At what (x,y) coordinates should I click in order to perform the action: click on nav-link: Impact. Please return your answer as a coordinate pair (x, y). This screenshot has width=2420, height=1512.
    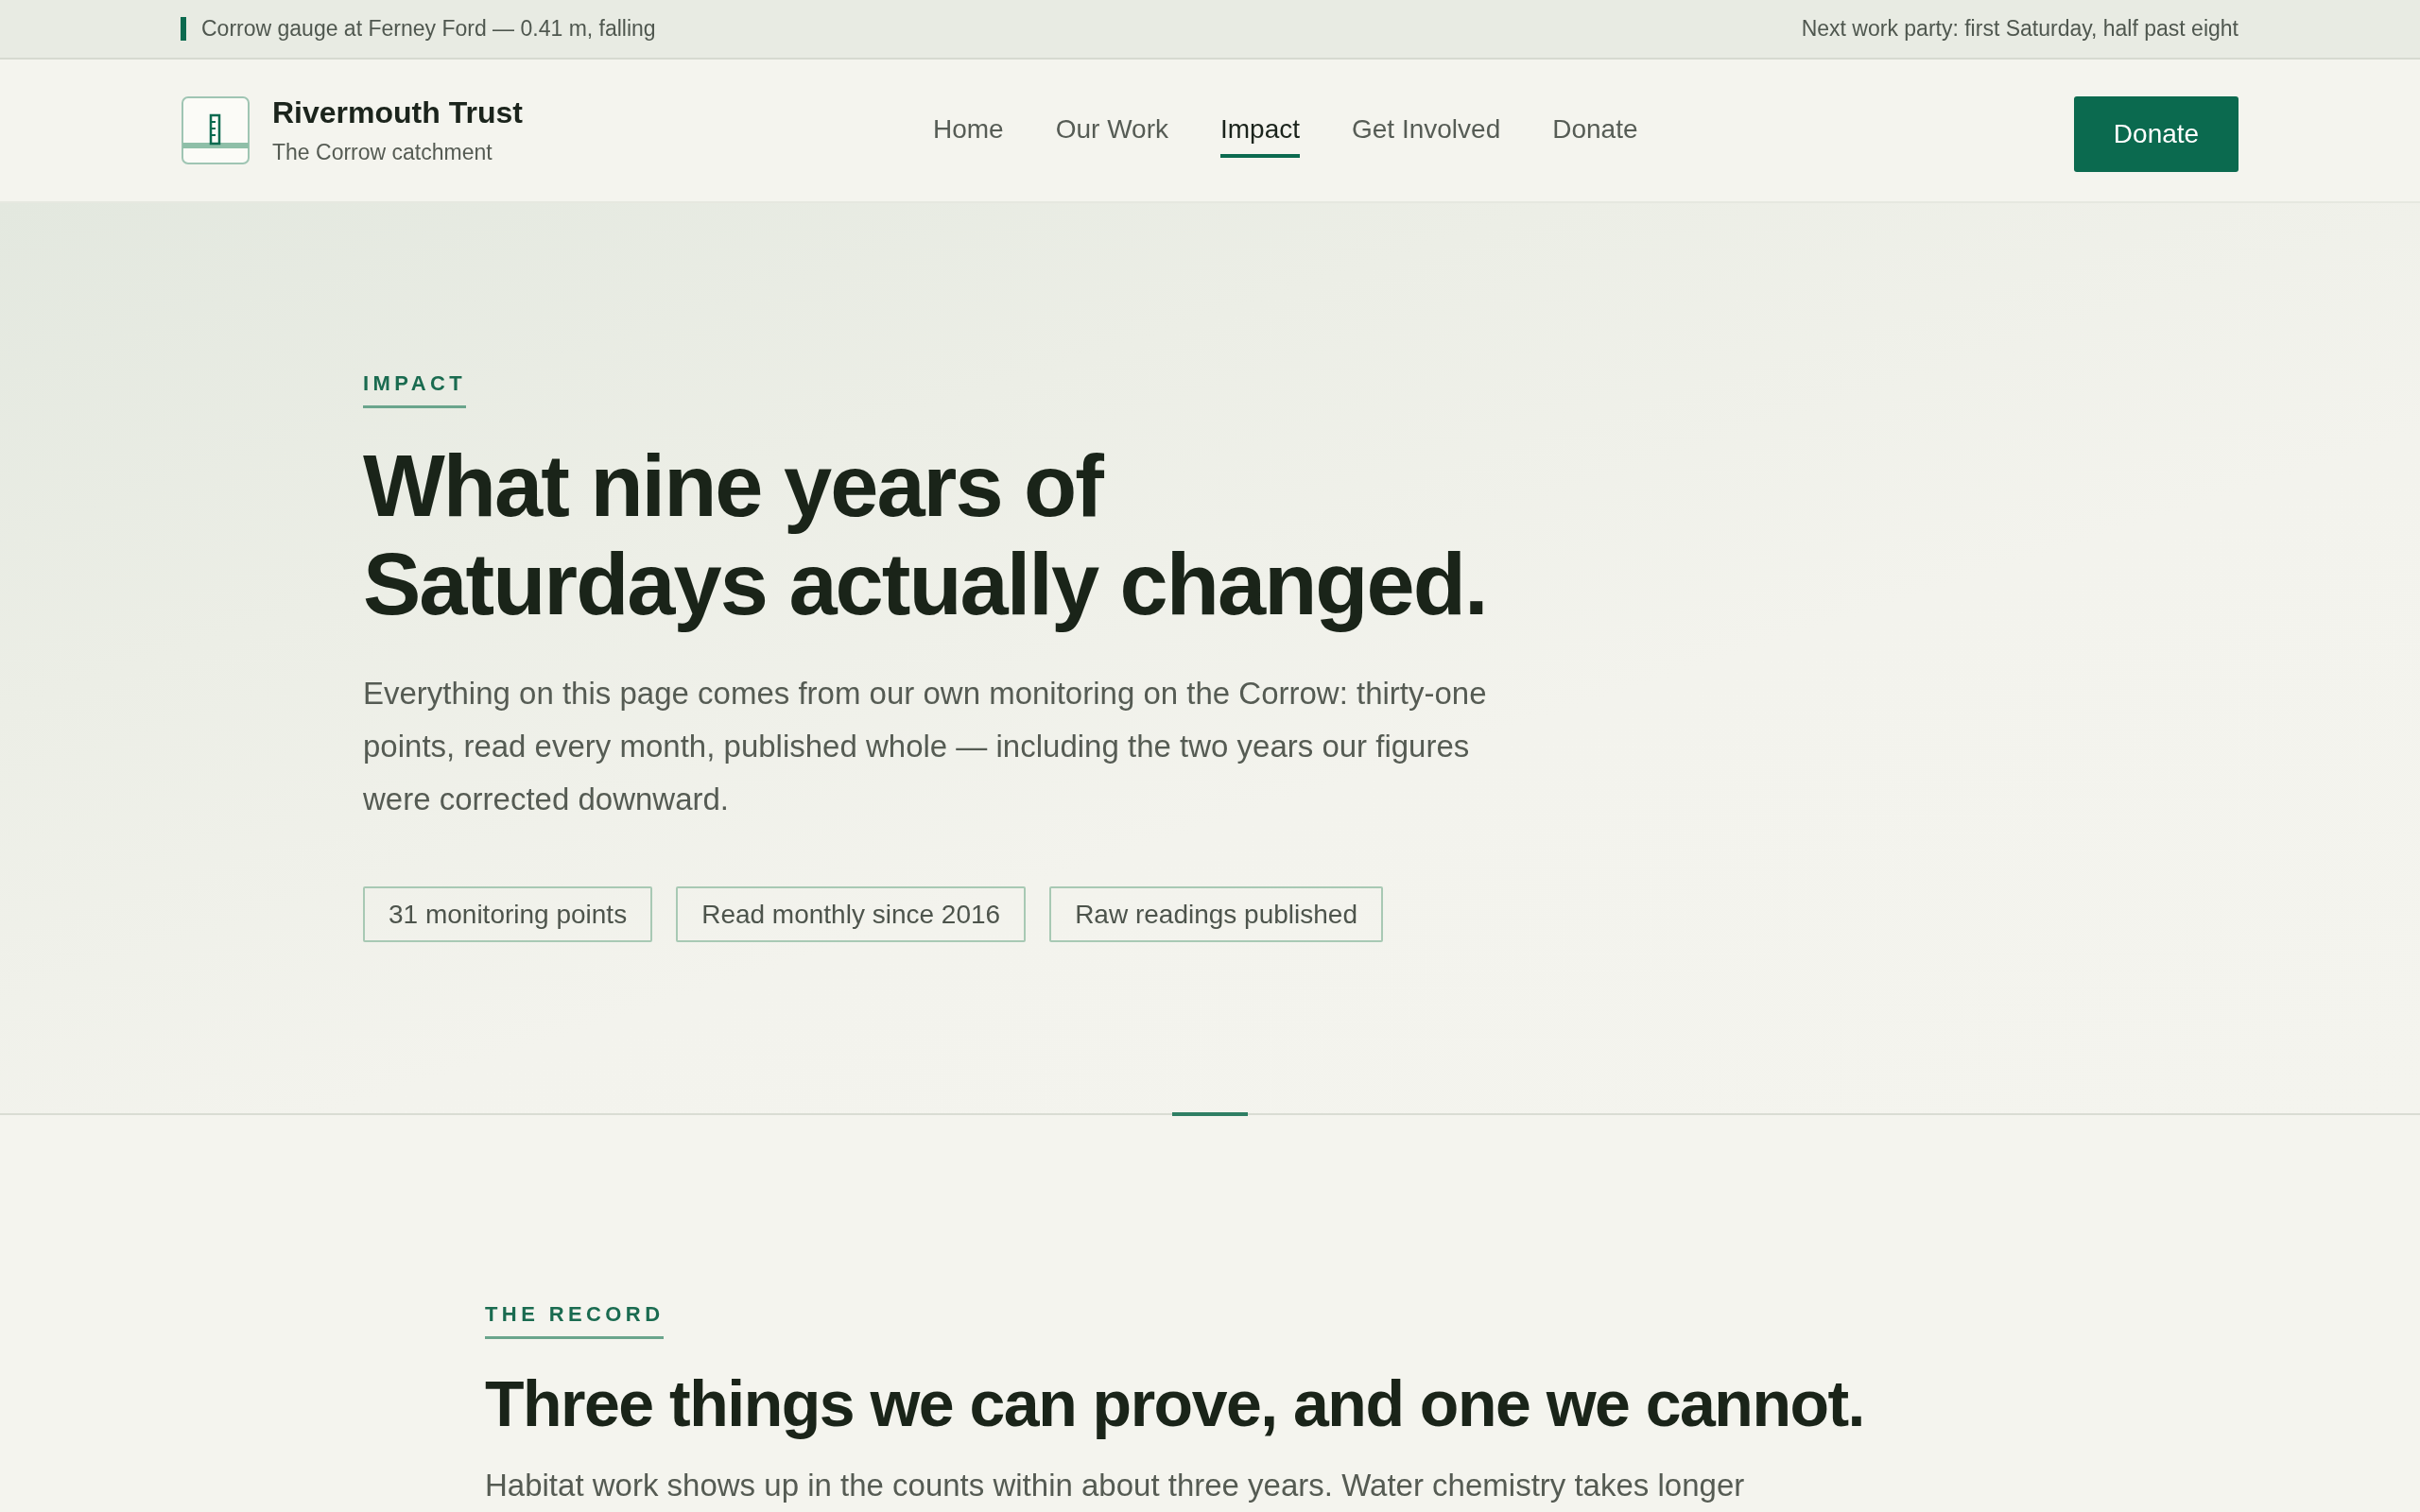
    Looking at the image, I should click on (1260, 133).